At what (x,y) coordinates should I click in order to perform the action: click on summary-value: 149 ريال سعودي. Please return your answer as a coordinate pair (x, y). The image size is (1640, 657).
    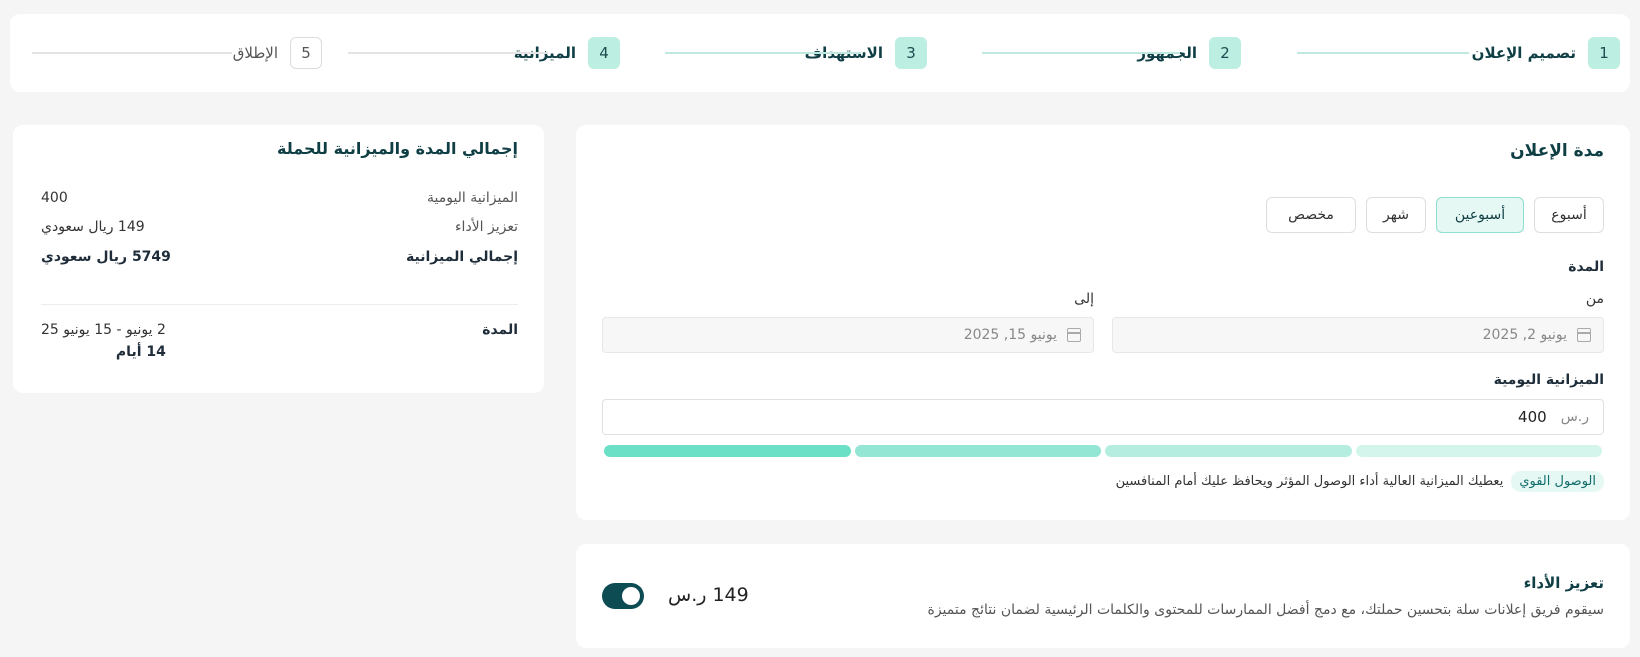
    Looking at the image, I should click on (93, 227).